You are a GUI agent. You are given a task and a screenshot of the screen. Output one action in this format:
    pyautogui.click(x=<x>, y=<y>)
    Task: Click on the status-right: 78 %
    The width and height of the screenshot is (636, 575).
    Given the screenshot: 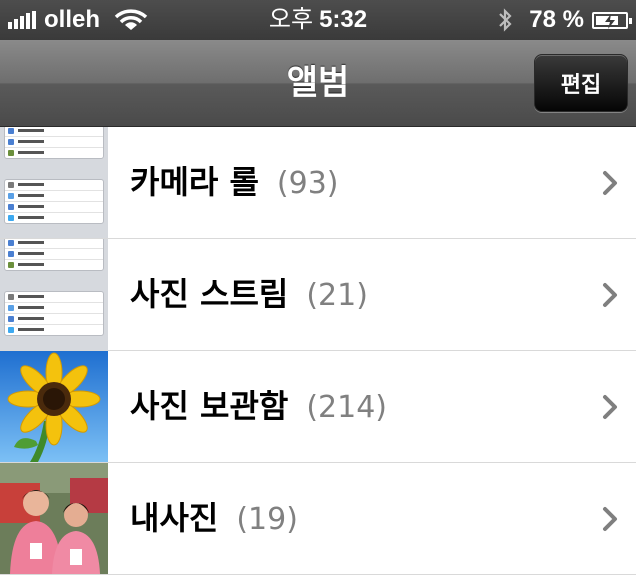 What is the action you would take?
    pyautogui.click(x=564, y=20)
    